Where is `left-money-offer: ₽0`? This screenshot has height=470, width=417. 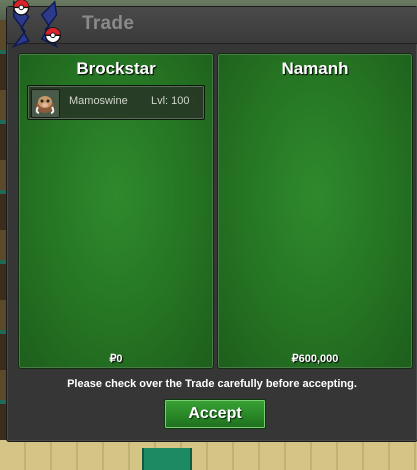 left-money-offer: ₽0 is located at coordinates (116, 359).